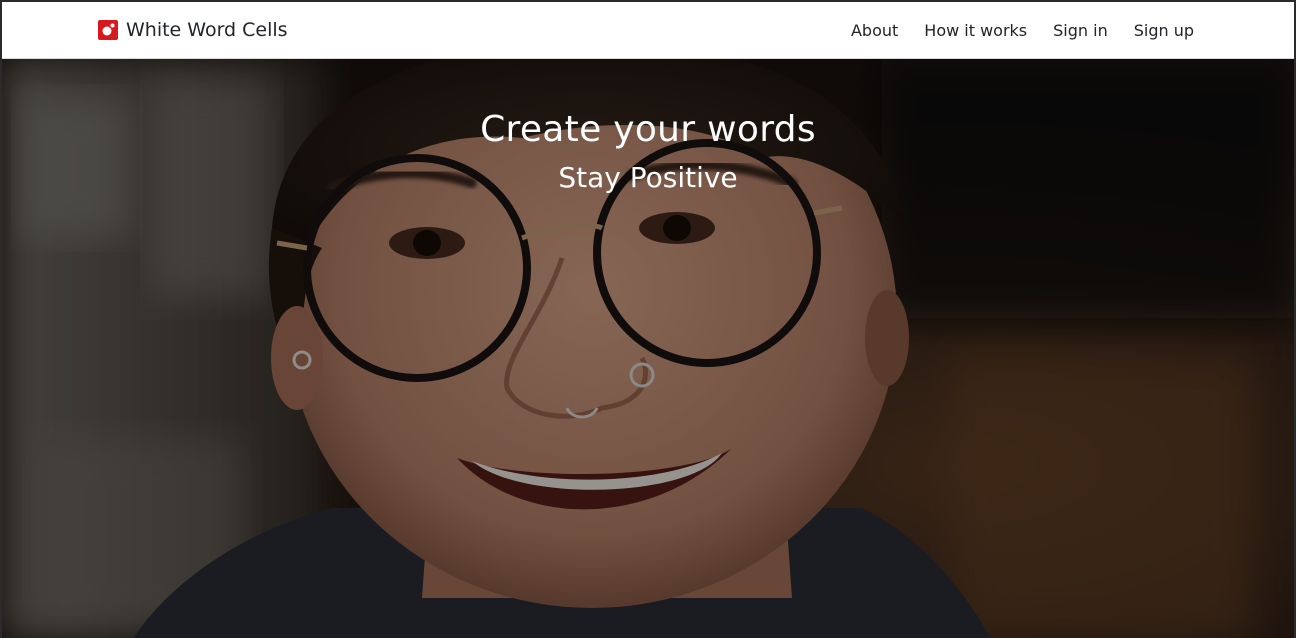 Image resolution: width=1296 pixels, height=638 pixels. I want to click on nav-link-sign-in: Sign in, so click(1080, 30).